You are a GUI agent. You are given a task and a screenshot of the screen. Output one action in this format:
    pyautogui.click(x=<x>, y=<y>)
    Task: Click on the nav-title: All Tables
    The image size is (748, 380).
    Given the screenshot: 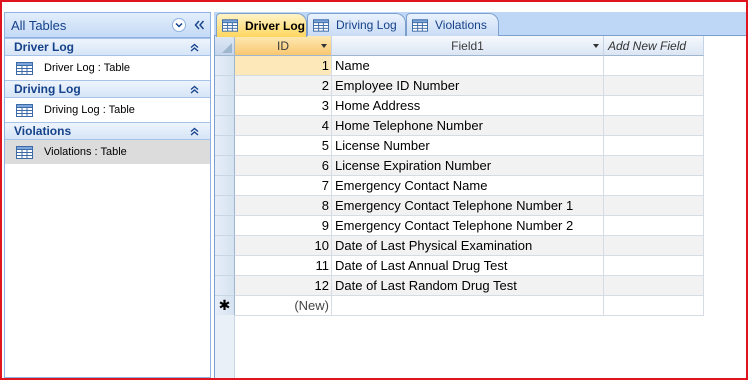 What is the action you would take?
    pyautogui.click(x=91, y=25)
    